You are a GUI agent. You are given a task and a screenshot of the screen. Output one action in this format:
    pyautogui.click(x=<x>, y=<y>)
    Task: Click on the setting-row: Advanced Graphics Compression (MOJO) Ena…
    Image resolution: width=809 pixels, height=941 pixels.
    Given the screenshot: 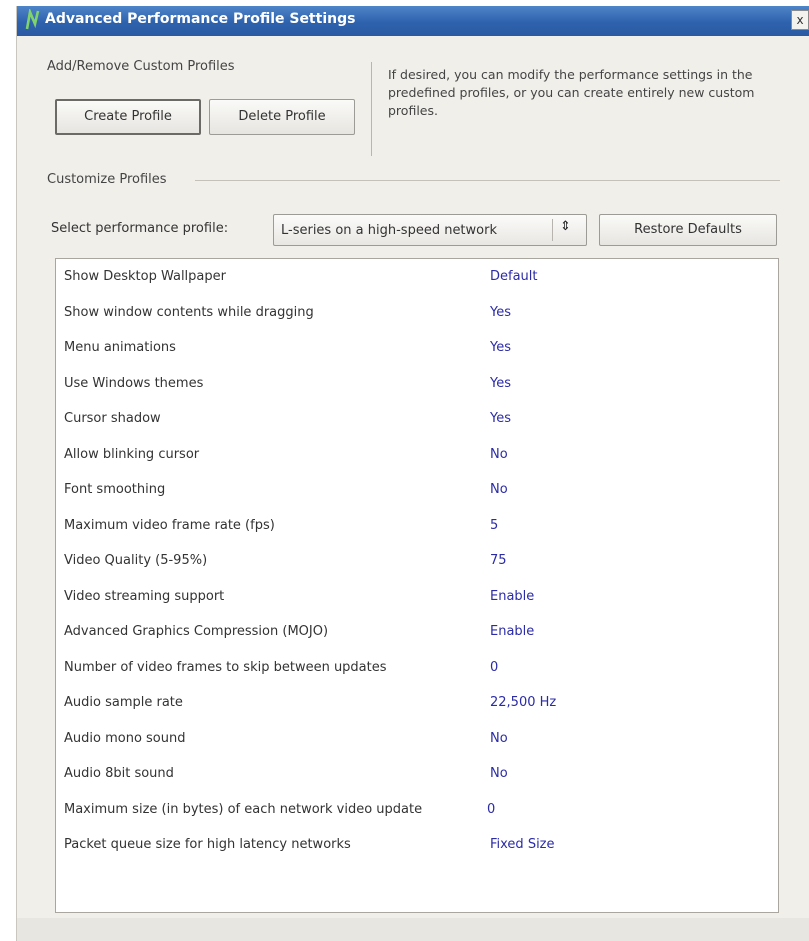 What is the action you would take?
    pyautogui.click(x=416, y=631)
    